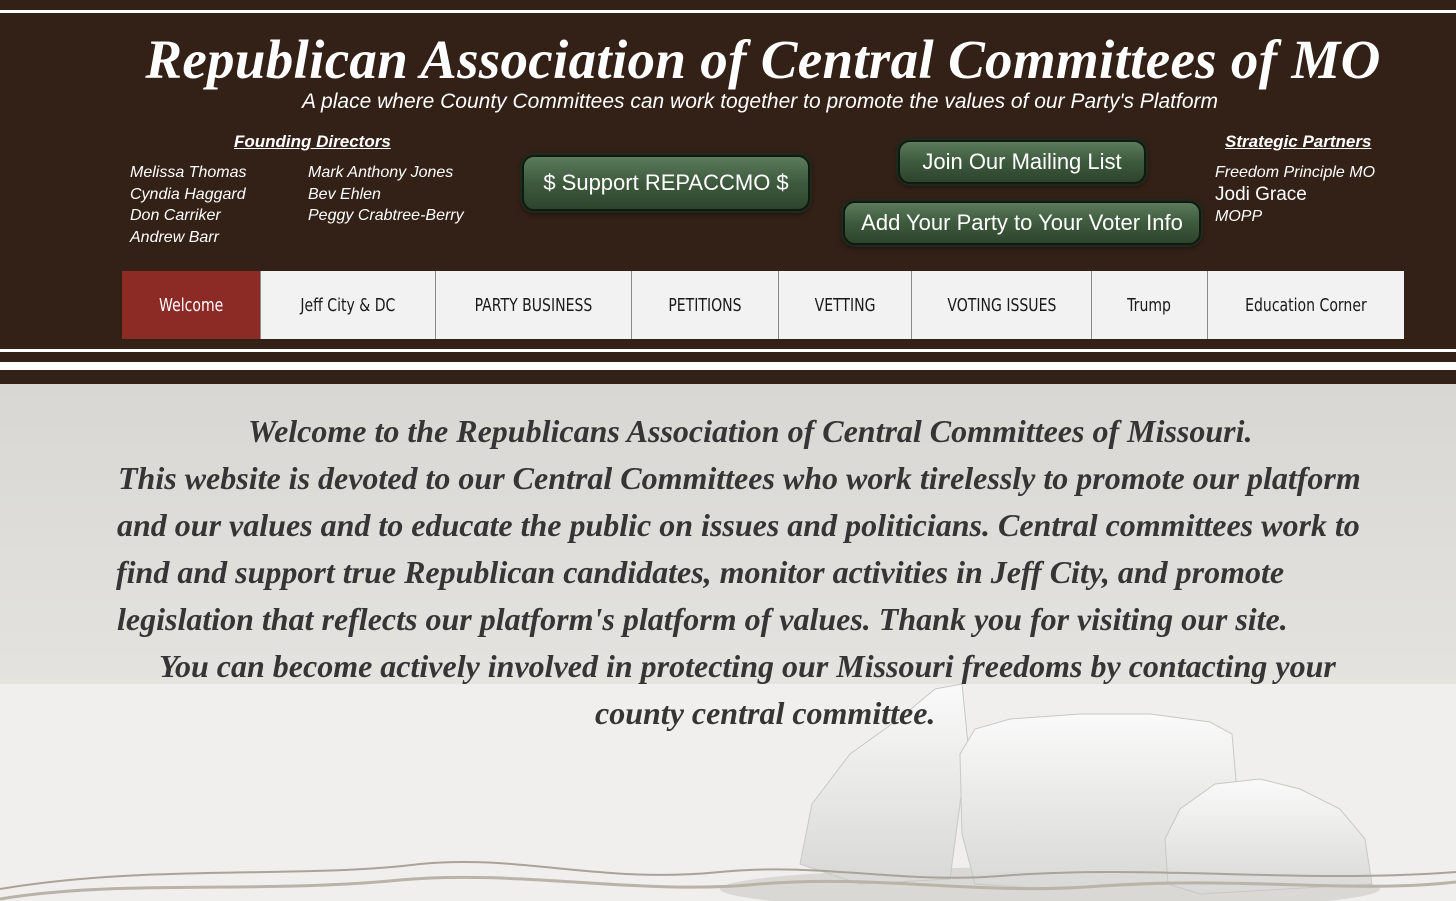  Describe the element at coordinates (188, 172) in the screenshot. I see `director-name: Melissa Thomas` at that location.